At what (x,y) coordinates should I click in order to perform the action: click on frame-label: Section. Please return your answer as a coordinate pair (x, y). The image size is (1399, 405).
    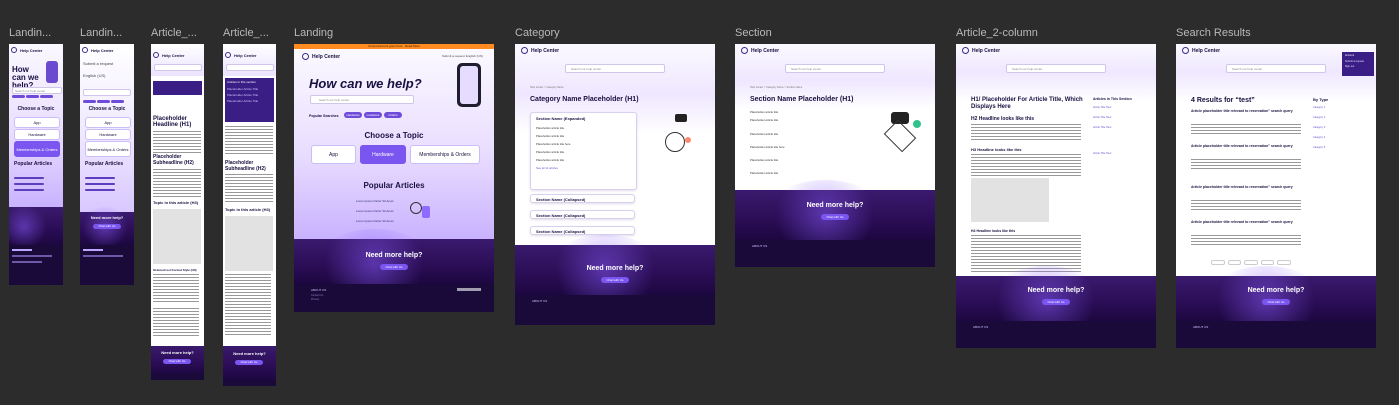
    Looking at the image, I should click on (753, 33).